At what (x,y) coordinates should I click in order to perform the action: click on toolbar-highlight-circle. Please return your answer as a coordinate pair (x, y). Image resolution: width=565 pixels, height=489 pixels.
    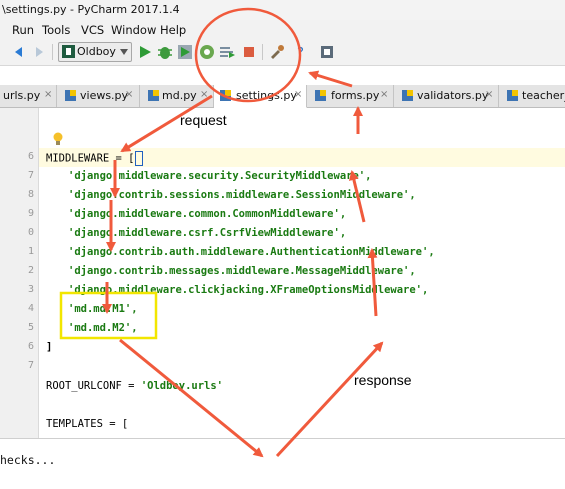
    Looking at the image, I should click on (248, 55).